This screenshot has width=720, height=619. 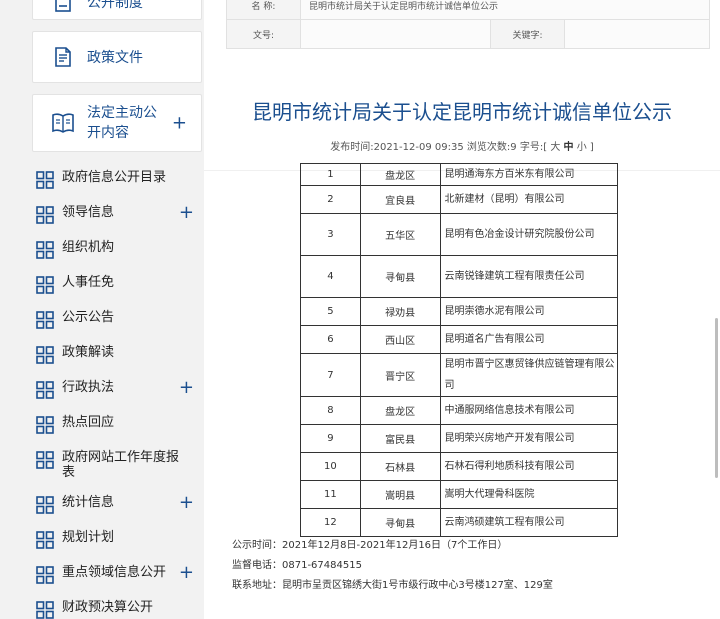 I want to click on row-company: 昆明有色冶金设计研究院股份公司, so click(x=529, y=234).